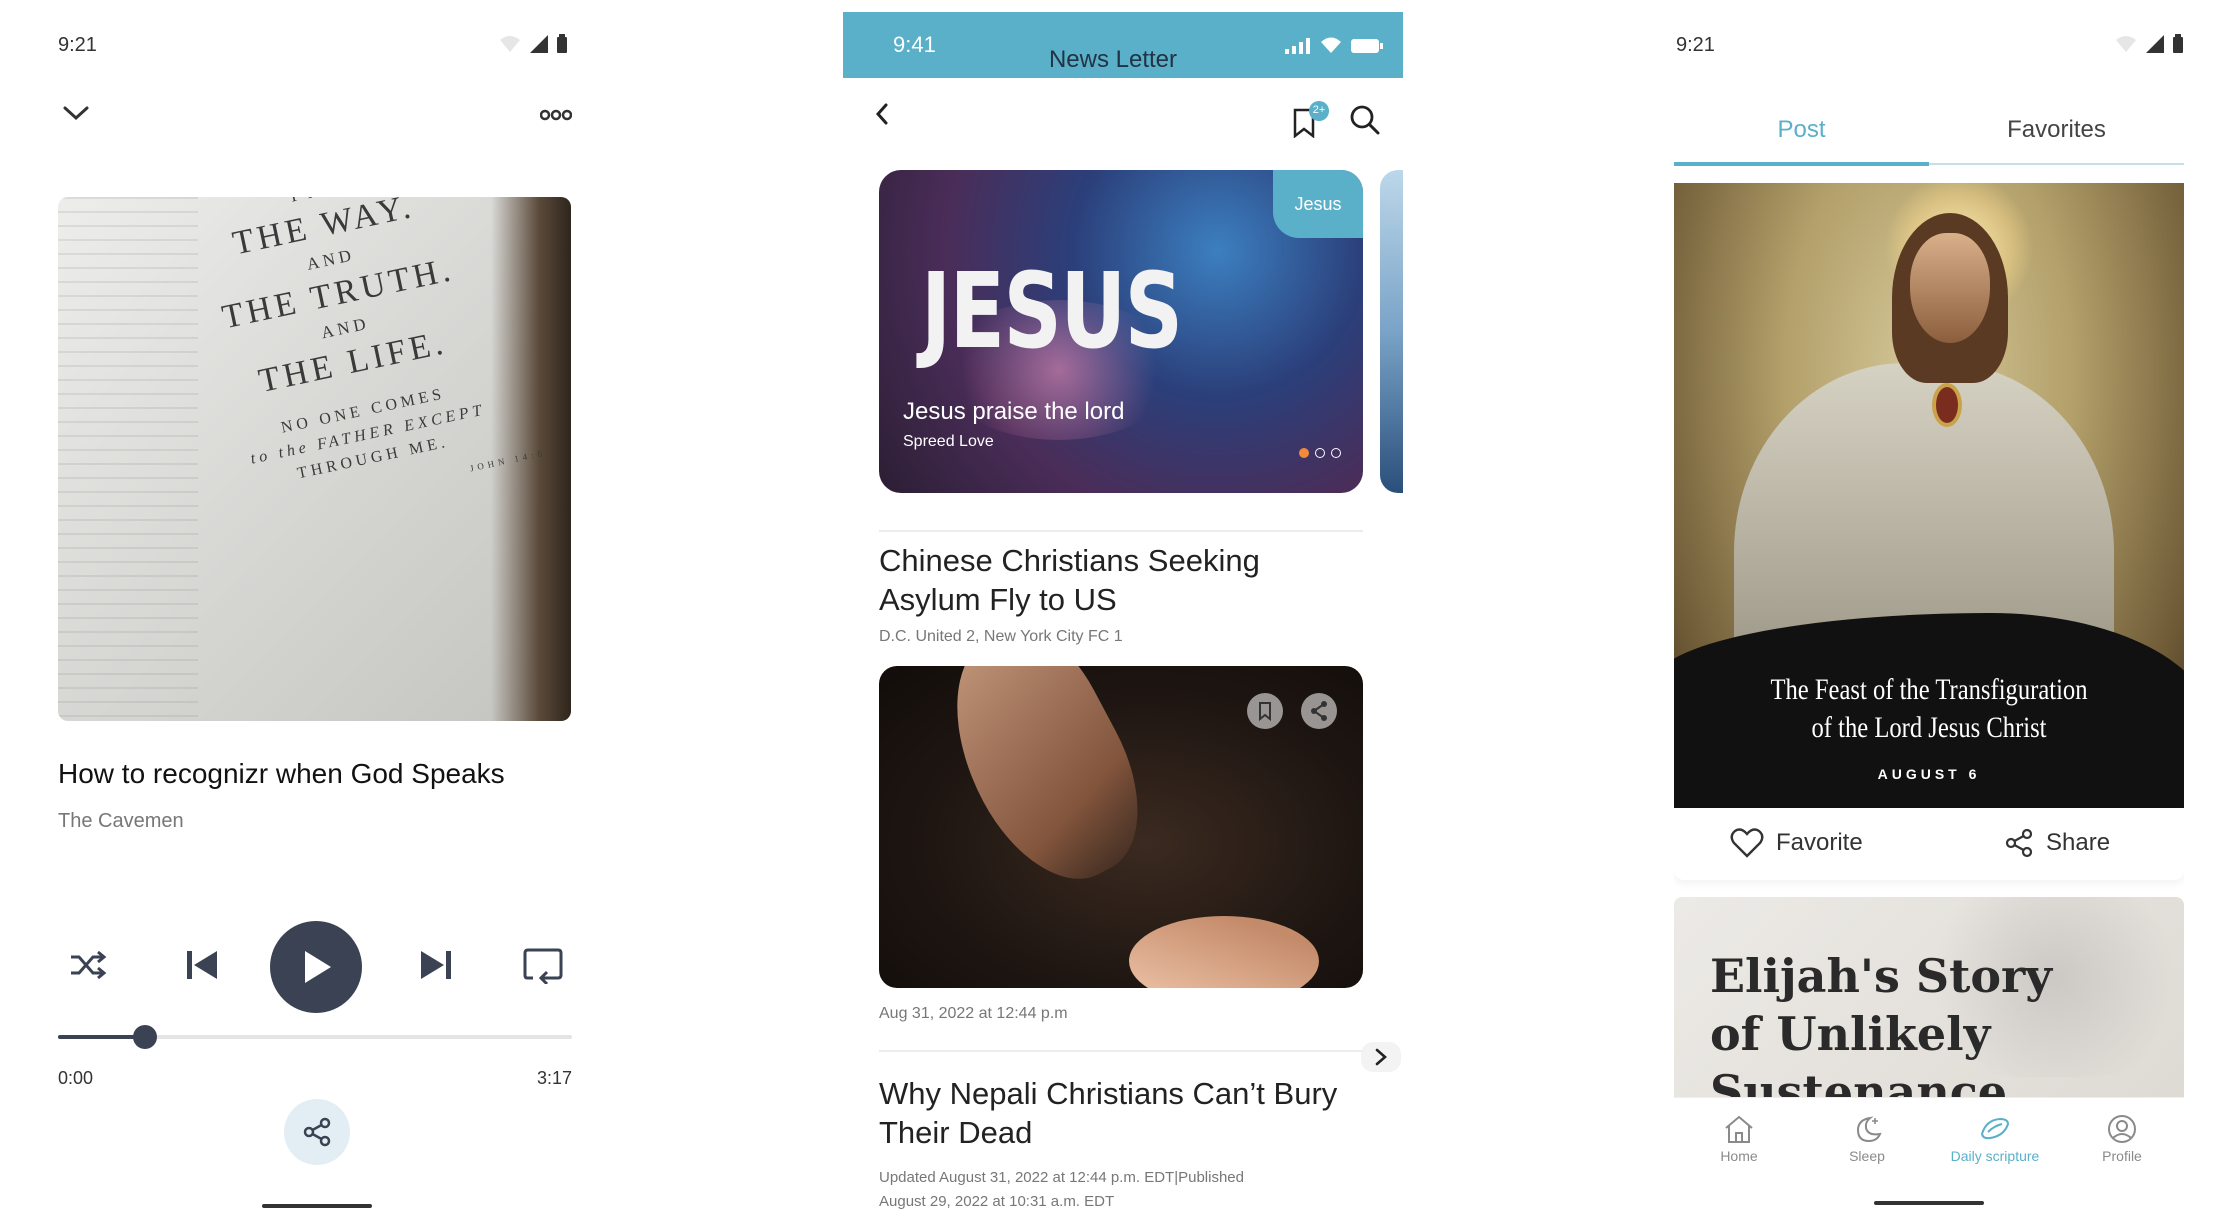 This screenshot has height=1214, width=2218. Describe the element at coordinates (76, 1078) in the screenshot. I see `time-elapsed: 0:00` at that location.